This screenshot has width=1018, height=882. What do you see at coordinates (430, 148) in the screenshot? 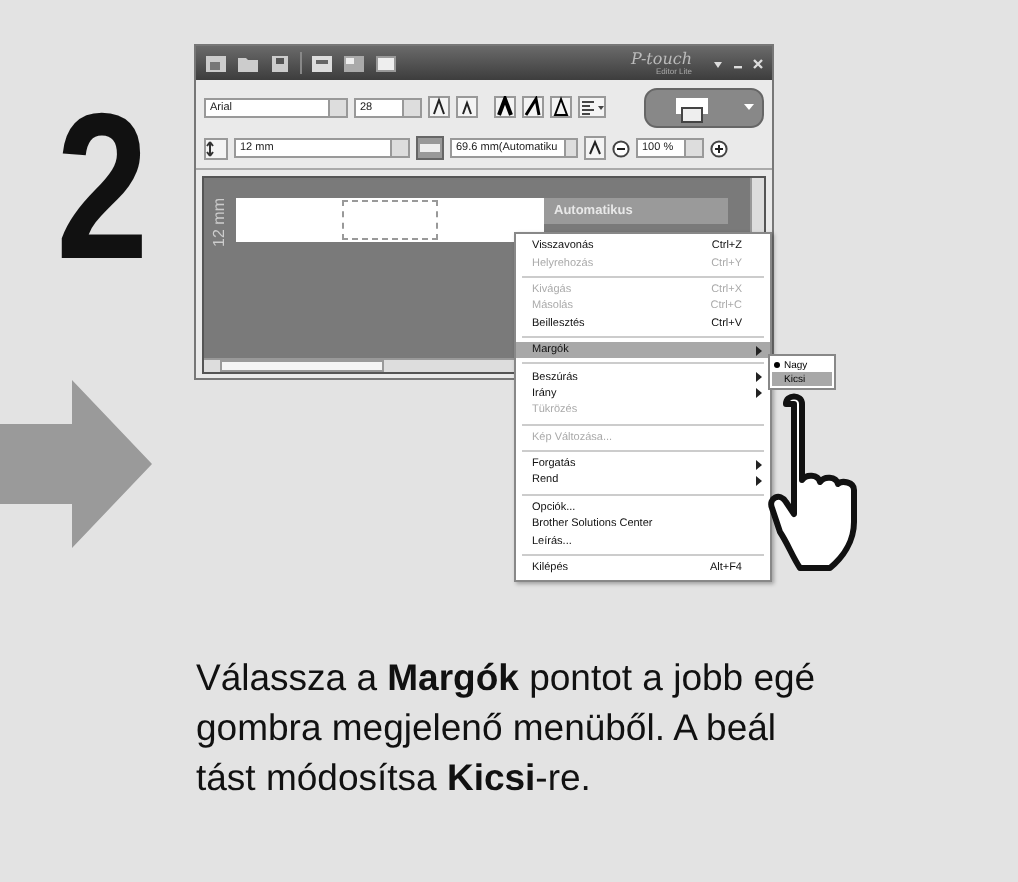
I see `length-icon` at bounding box center [430, 148].